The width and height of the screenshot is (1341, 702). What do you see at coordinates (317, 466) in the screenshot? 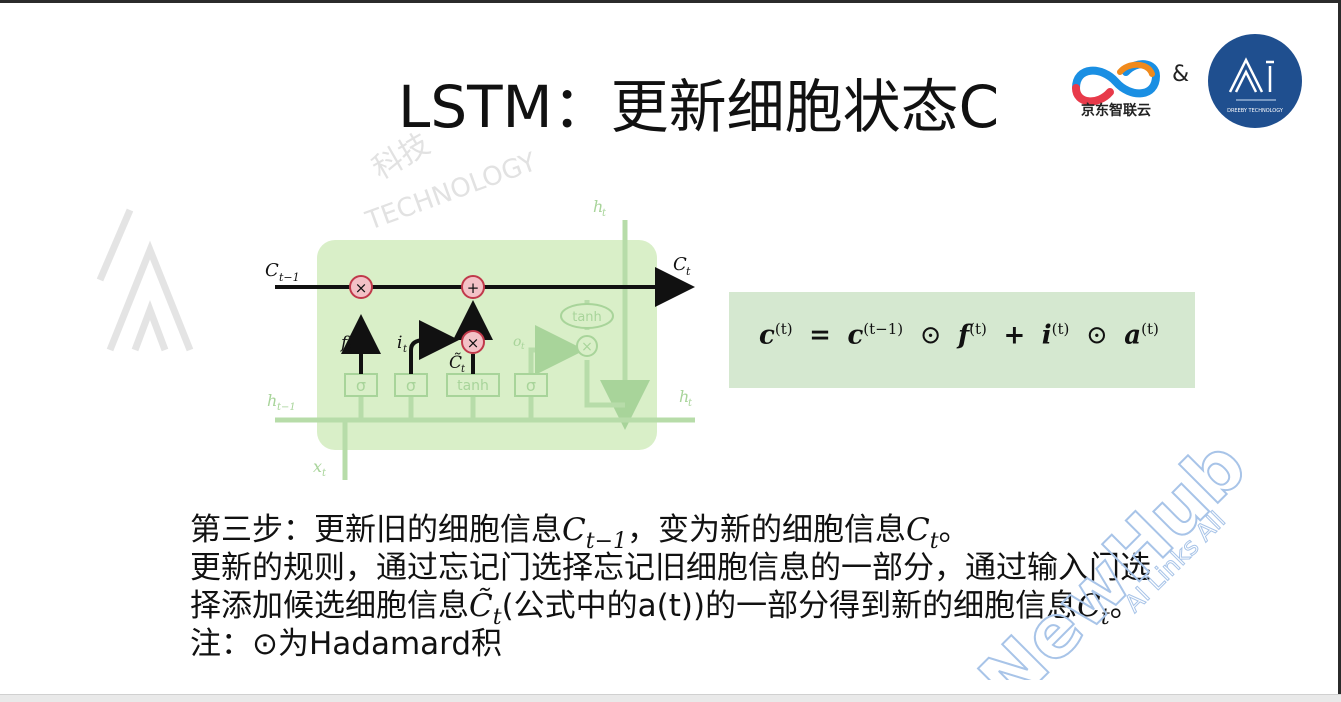
I see `label-x: x` at bounding box center [317, 466].